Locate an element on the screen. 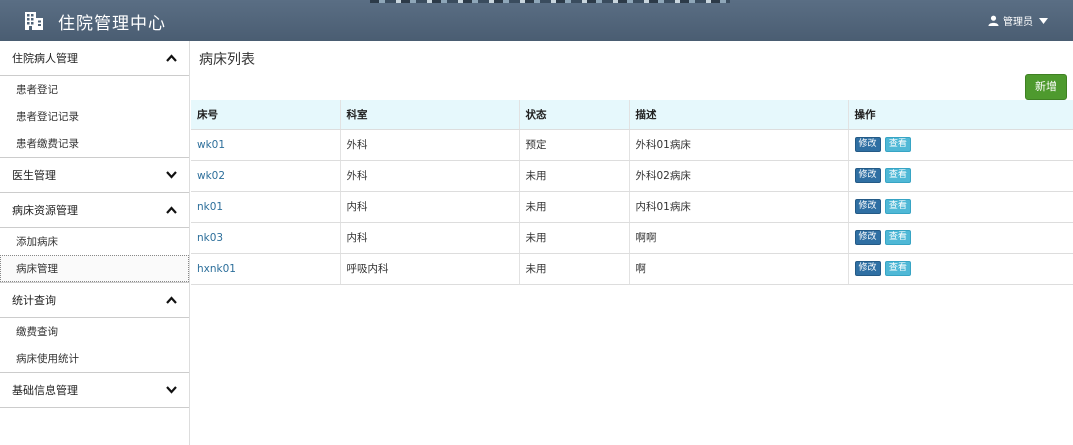  column-header-actions: 操作 is located at coordinates (960, 115).